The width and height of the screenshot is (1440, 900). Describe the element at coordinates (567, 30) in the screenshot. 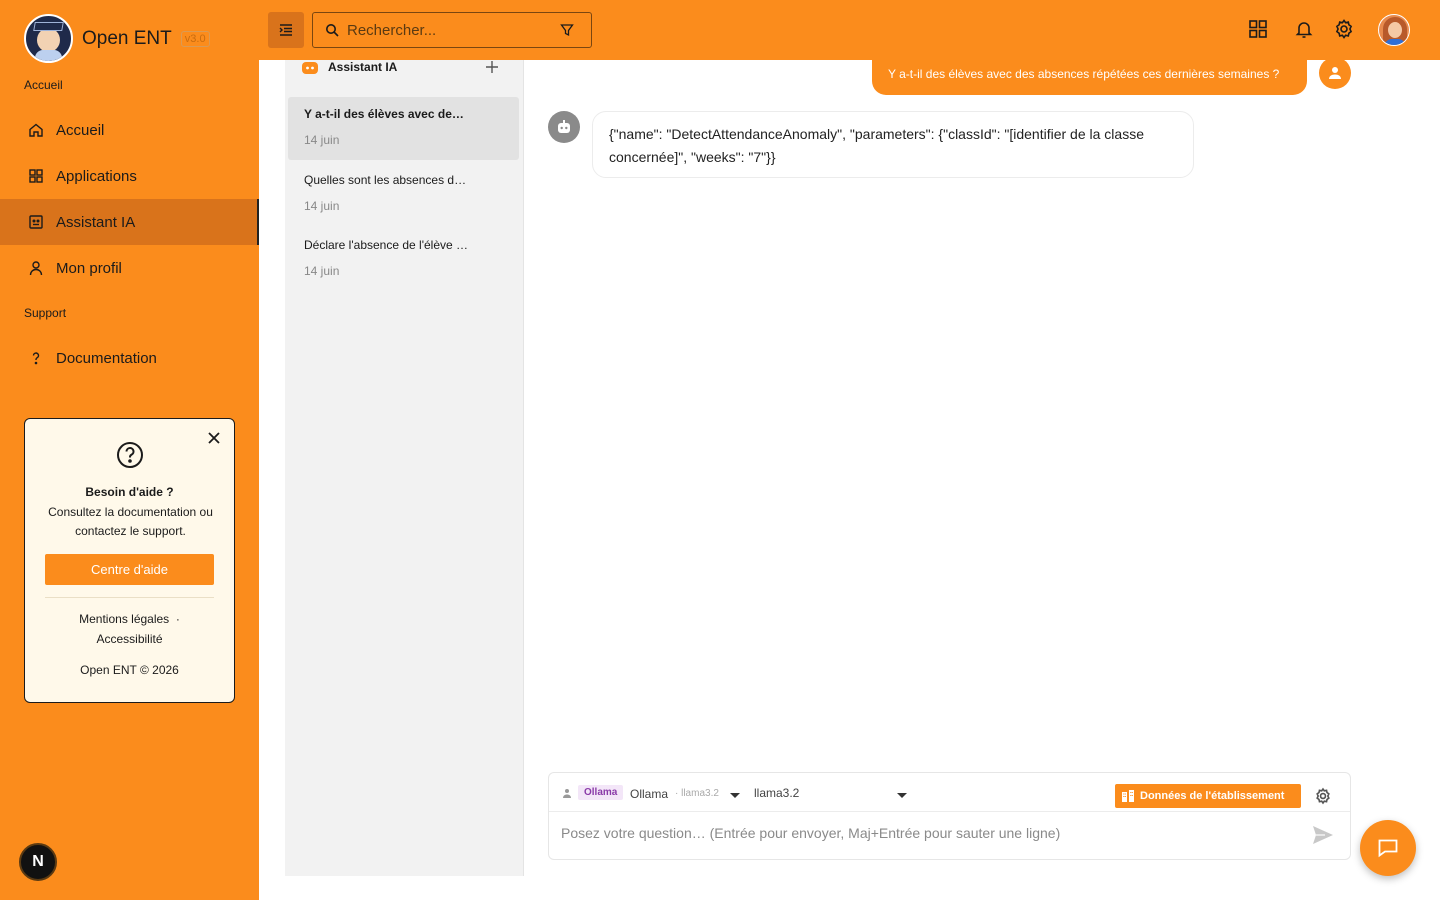

I see `filter-icon` at that location.